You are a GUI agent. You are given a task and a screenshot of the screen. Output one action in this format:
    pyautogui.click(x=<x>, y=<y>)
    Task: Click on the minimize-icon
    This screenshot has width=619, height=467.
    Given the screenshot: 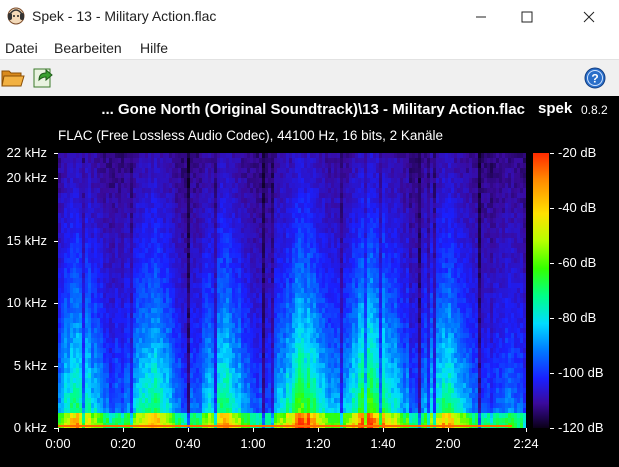 What is the action you would take?
    pyautogui.click(x=481, y=16)
    